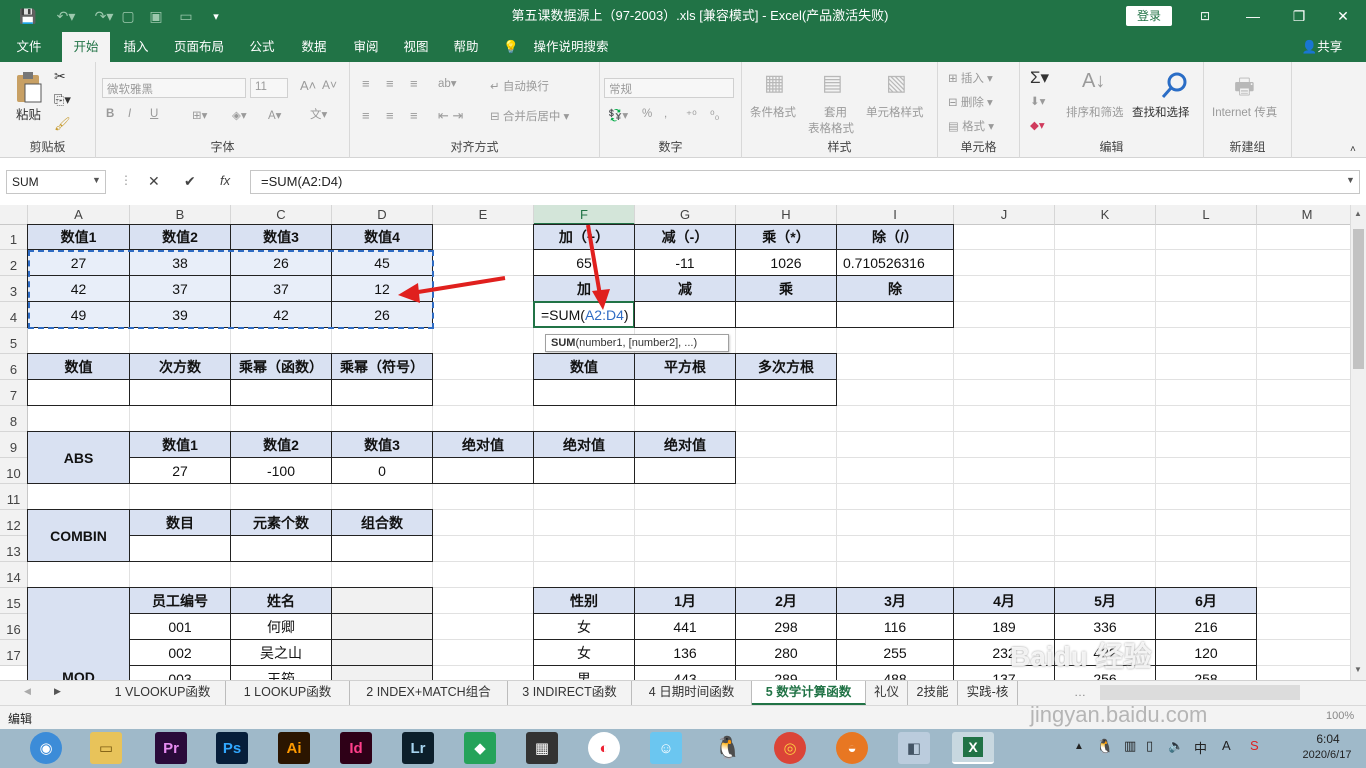 The image size is (1366, 768). What do you see at coordinates (14, 393) in the screenshot?
I see `row-header-7: 7` at bounding box center [14, 393].